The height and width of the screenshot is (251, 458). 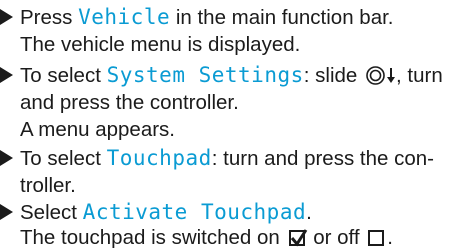 What do you see at coordinates (376, 238) in the screenshot?
I see `checkbox-unchecked-icon` at bounding box center [376, 238].